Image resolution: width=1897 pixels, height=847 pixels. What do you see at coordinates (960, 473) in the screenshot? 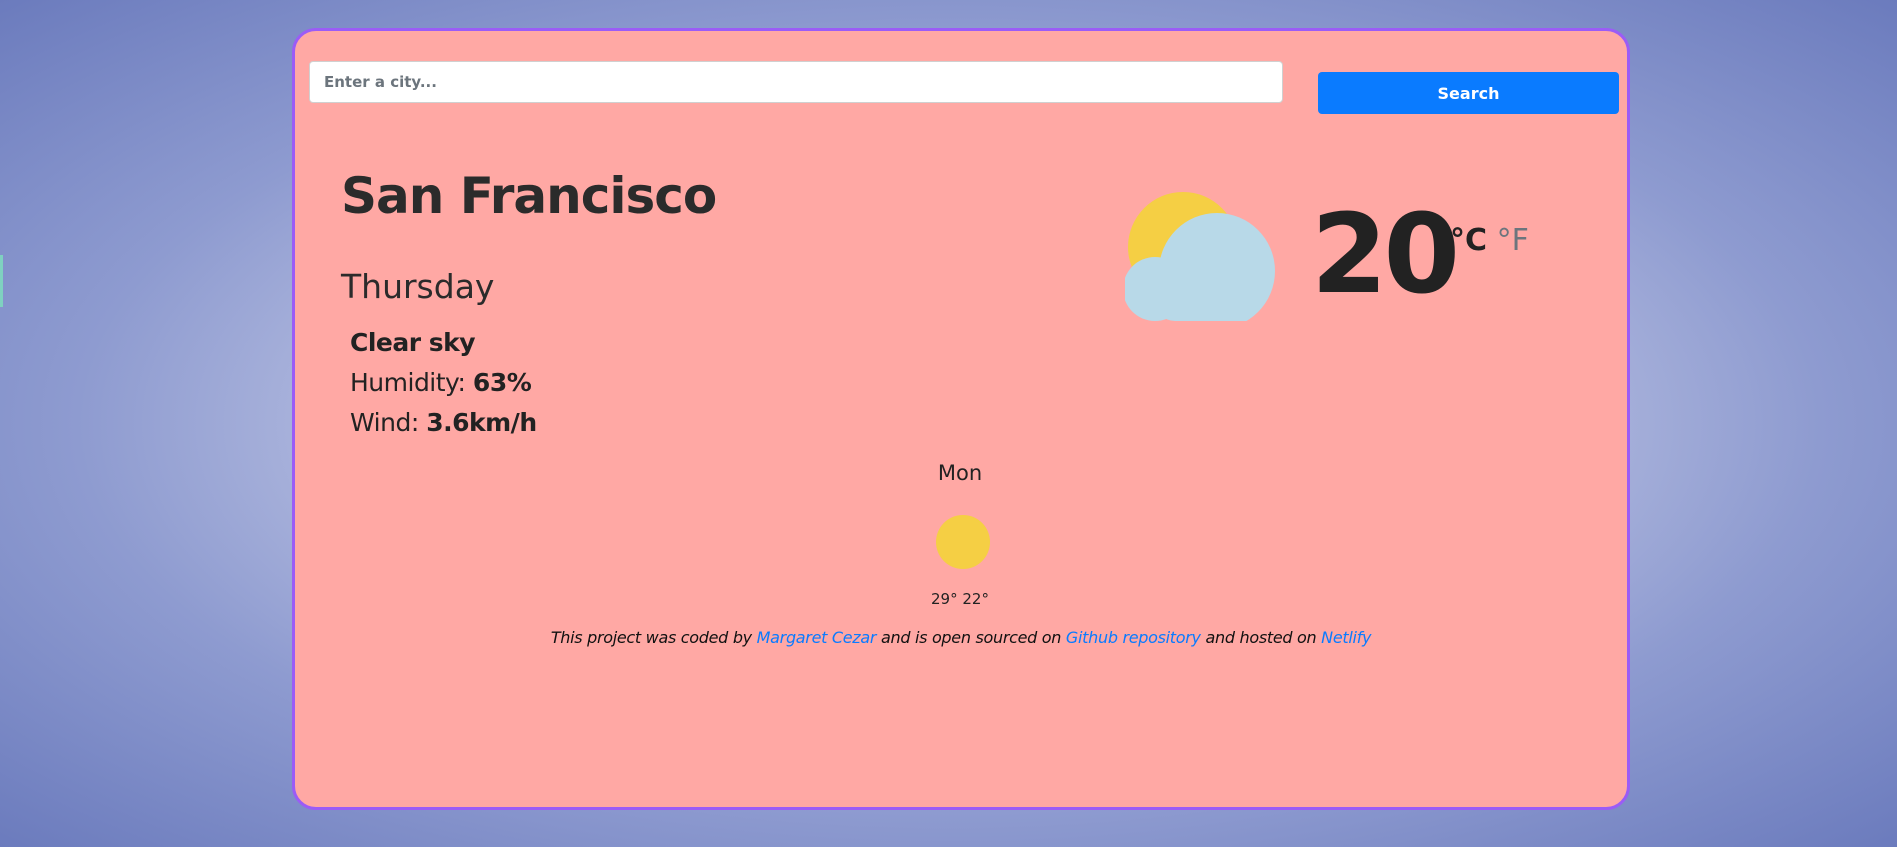
I see `forecast-day: Mon` at bounding box center [960, 473].